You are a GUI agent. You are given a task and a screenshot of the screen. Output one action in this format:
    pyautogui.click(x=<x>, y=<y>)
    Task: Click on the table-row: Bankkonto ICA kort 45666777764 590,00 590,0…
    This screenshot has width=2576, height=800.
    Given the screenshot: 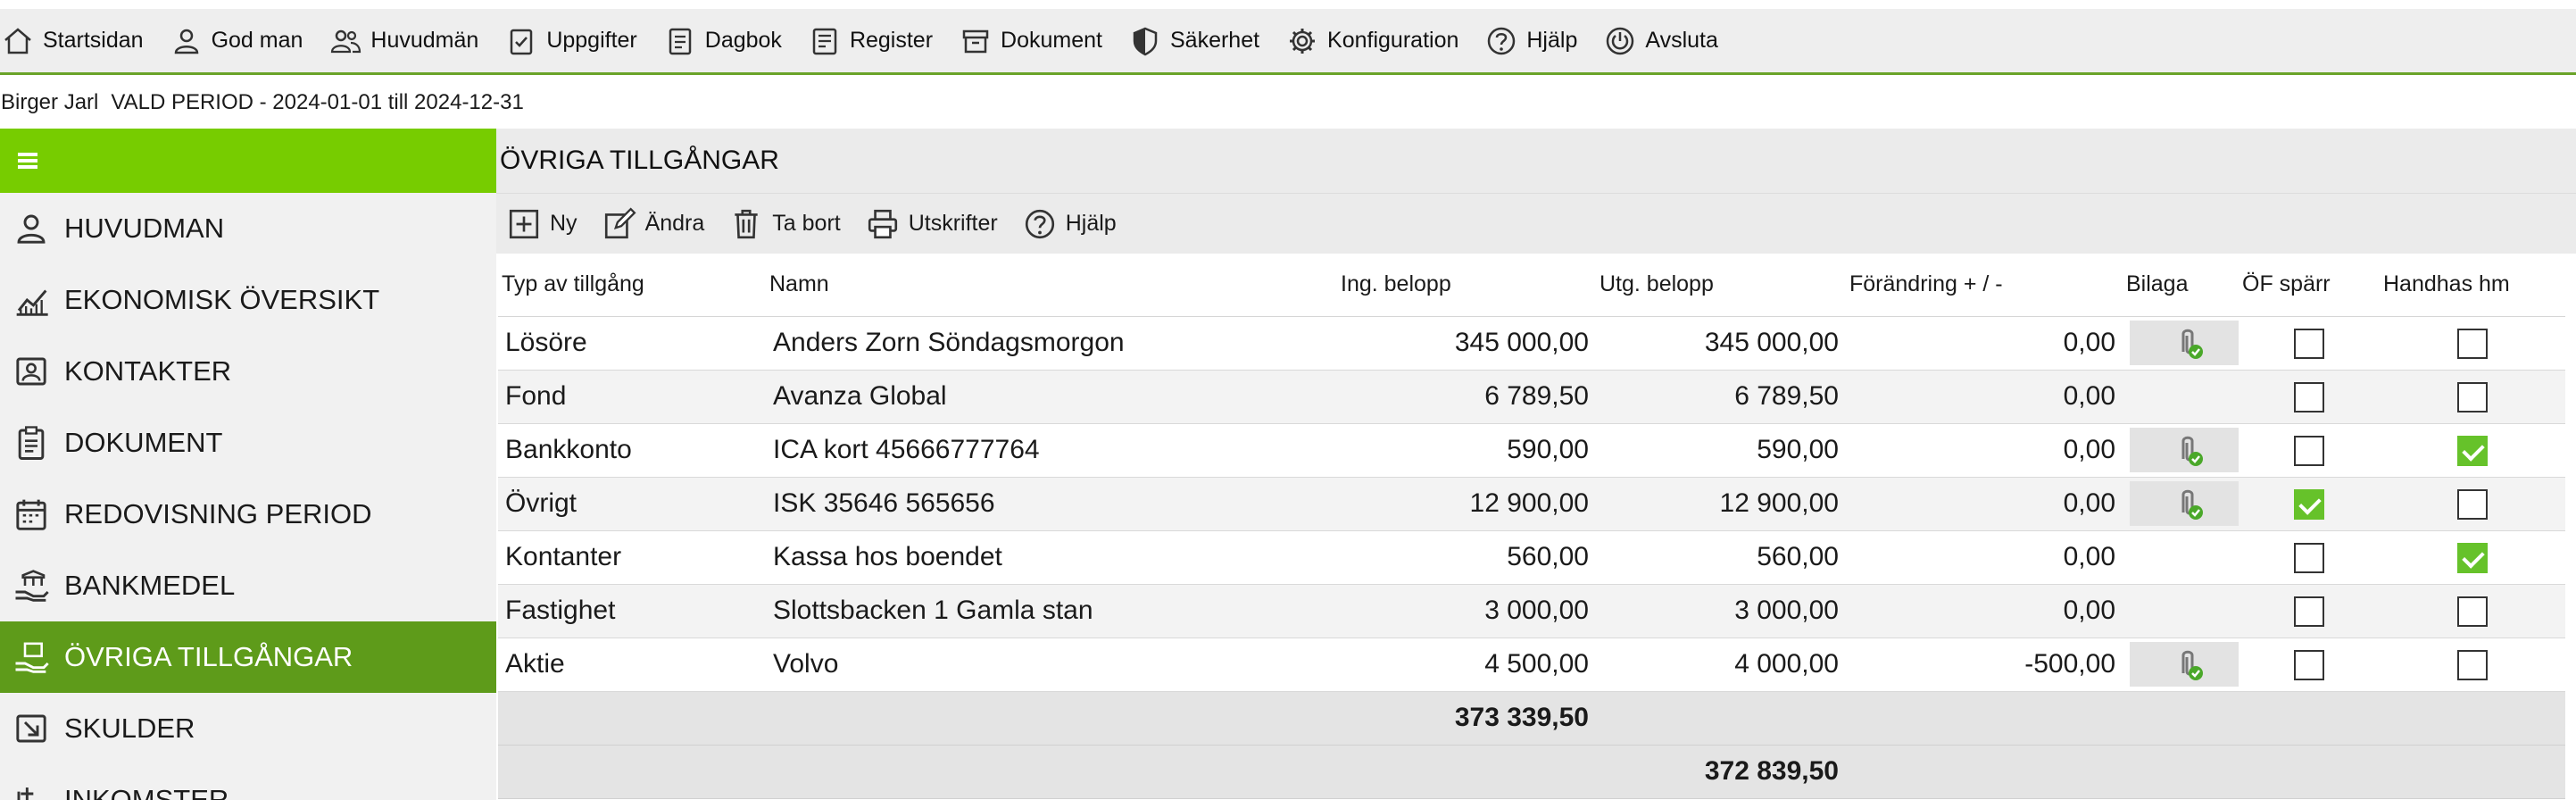 What is the action you would take?
    pyautogui.click(x=1532, y=451)
    